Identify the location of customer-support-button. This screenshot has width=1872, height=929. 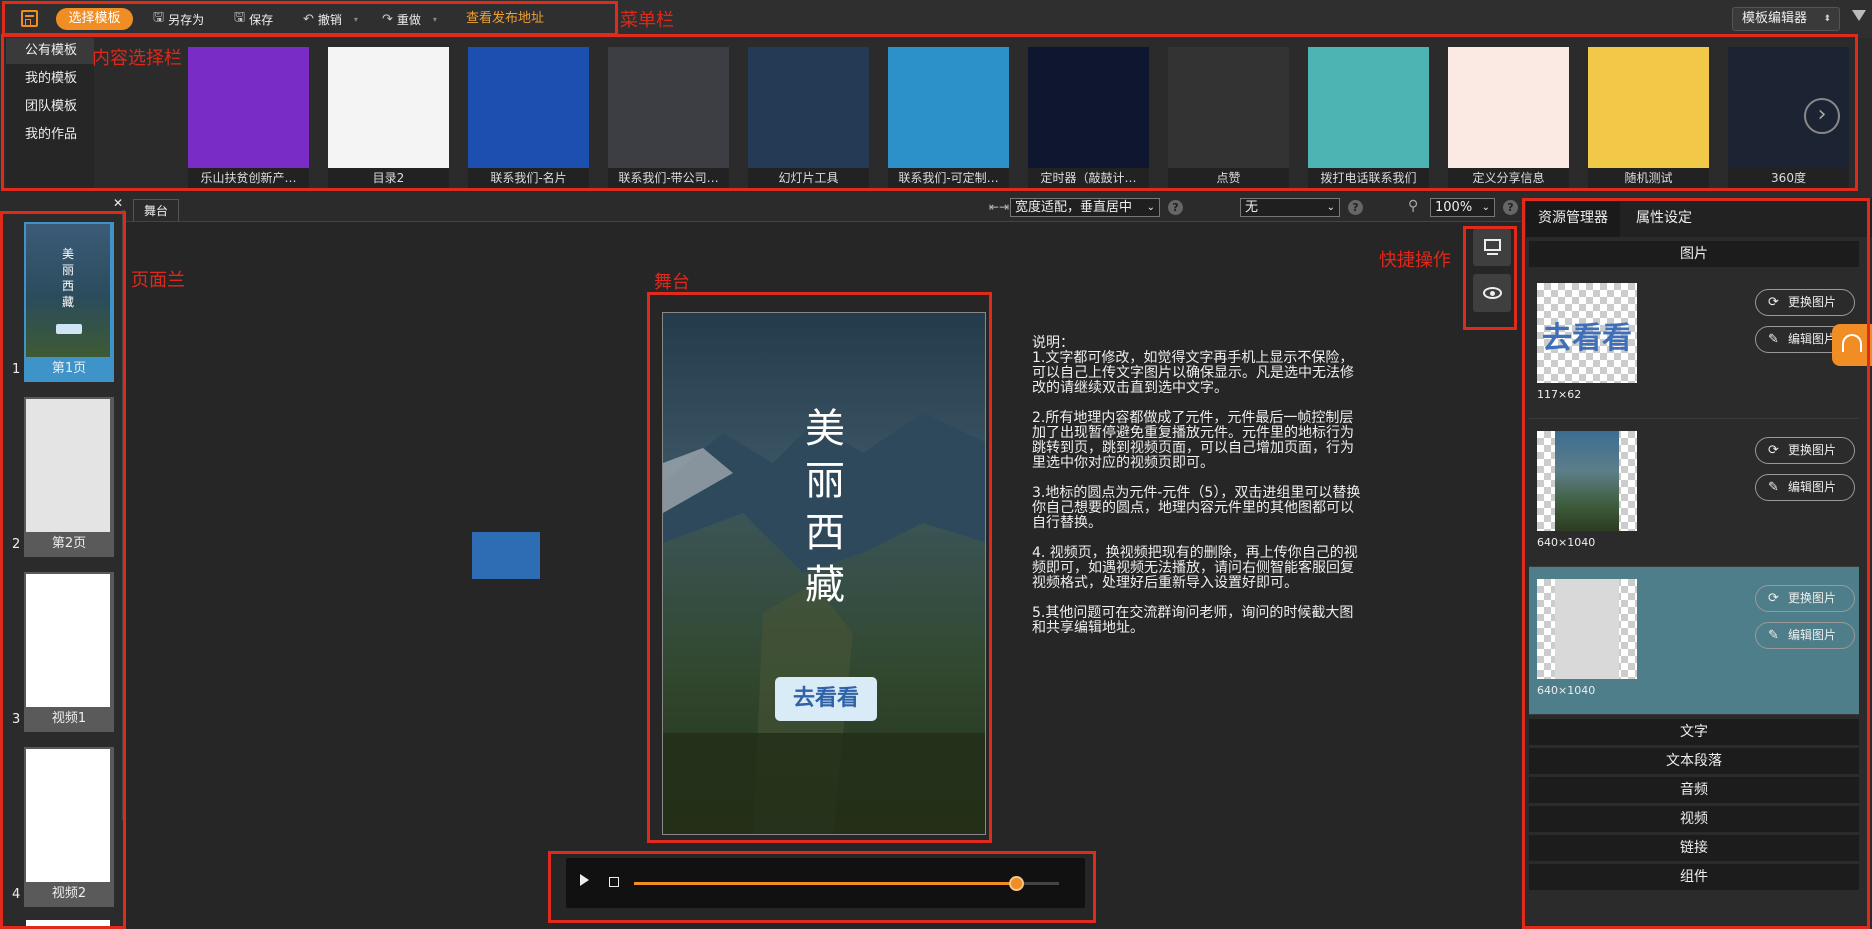
(1852, 345).